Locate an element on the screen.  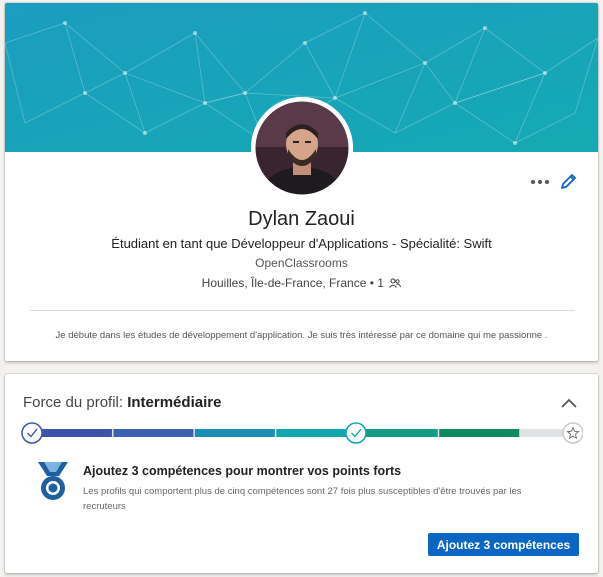
profile-photo is located at coordinates (302, 148).